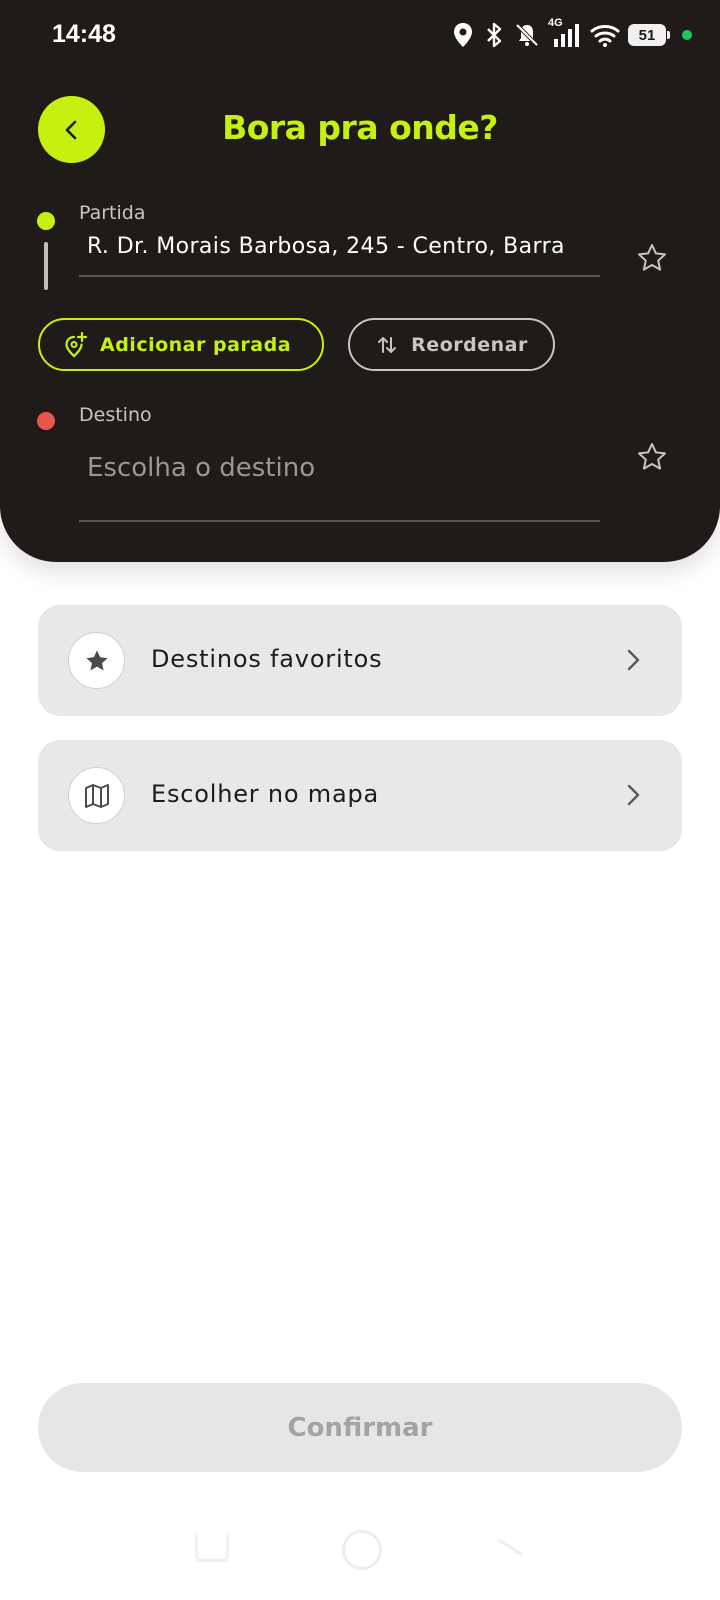 This screenshot has height=1600, width=720. Describe the element at coordinates (565, 33) in the screenshot. I see `signal-icon: 4G` at that location.